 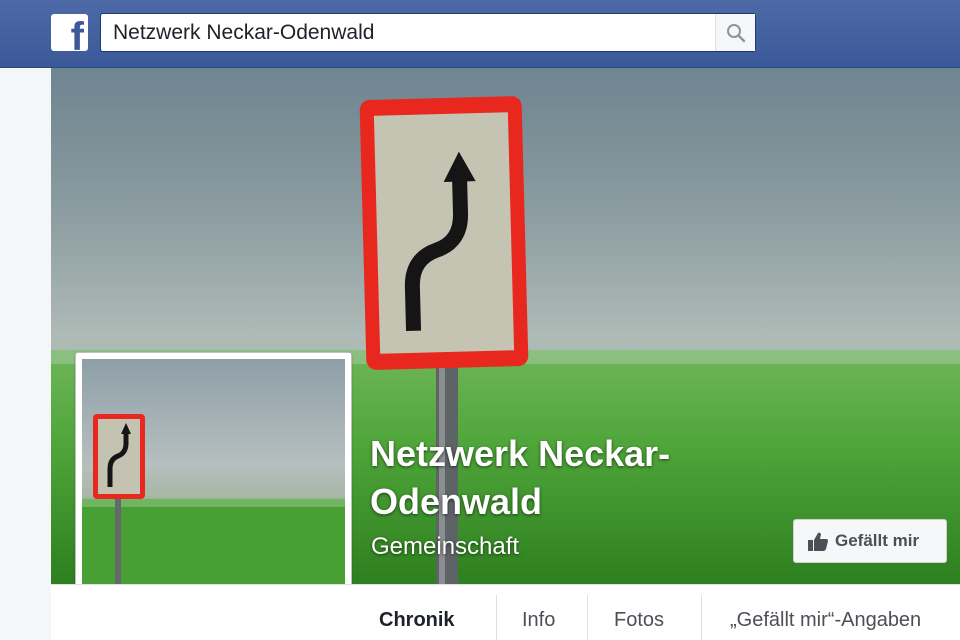 What do you see at coordinates (560, 478) in the screenshot?
I see `page-title: Netzwerk Neckar- Odenwald` at bounding box center [560, 478].